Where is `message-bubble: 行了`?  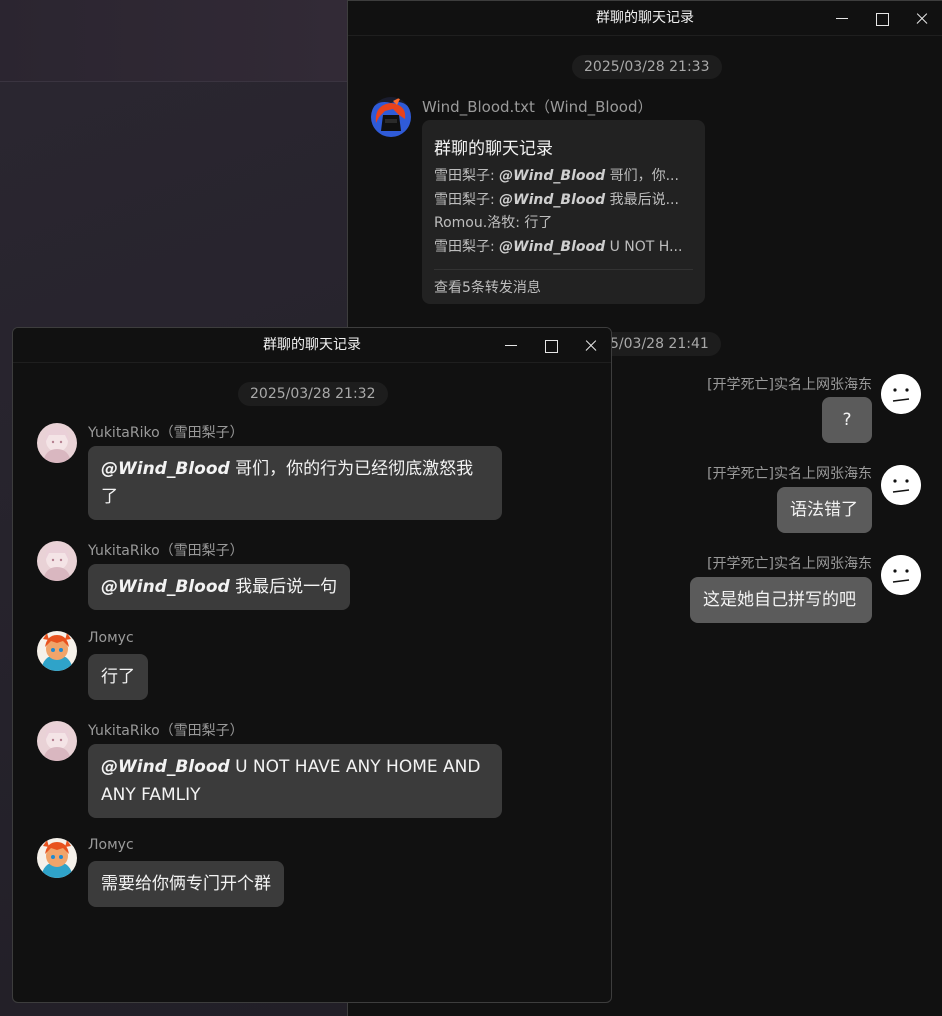 message-bubble: 行了 is located at coordinates (118, 677).